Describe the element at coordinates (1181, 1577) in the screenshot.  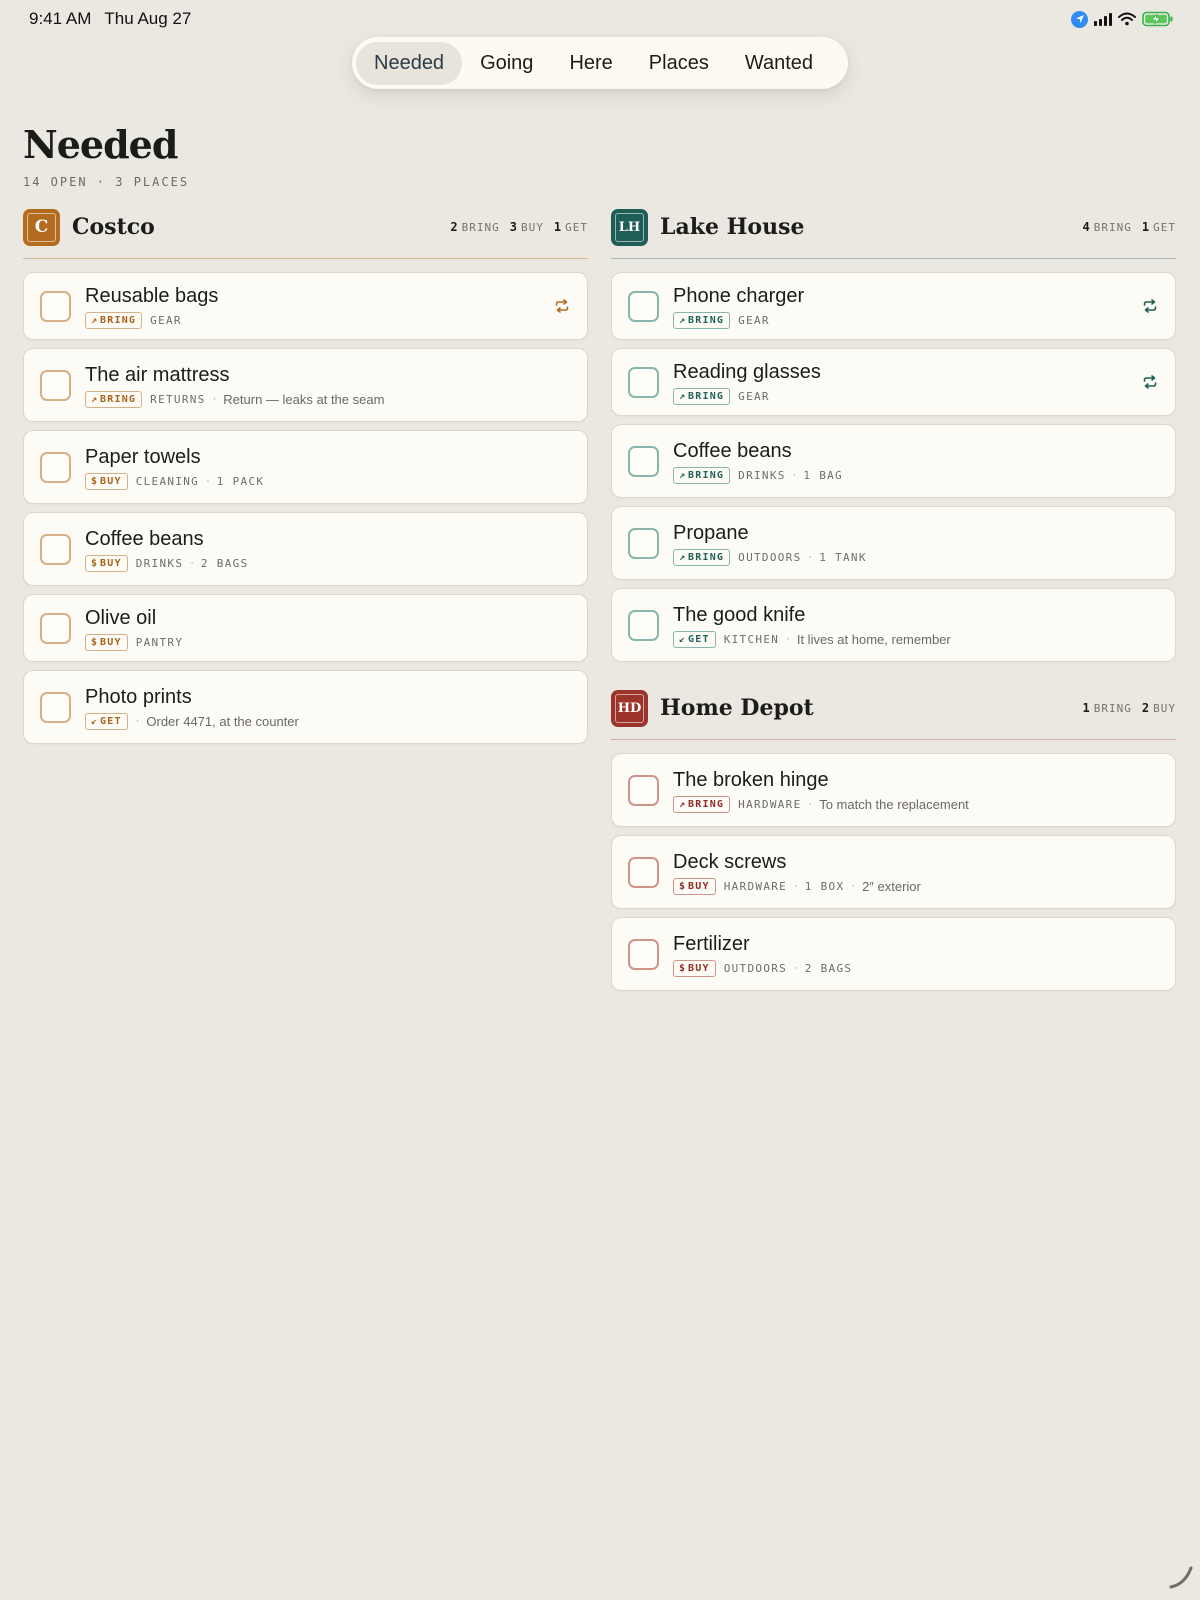
I see `resize-handle-icon` at that location.